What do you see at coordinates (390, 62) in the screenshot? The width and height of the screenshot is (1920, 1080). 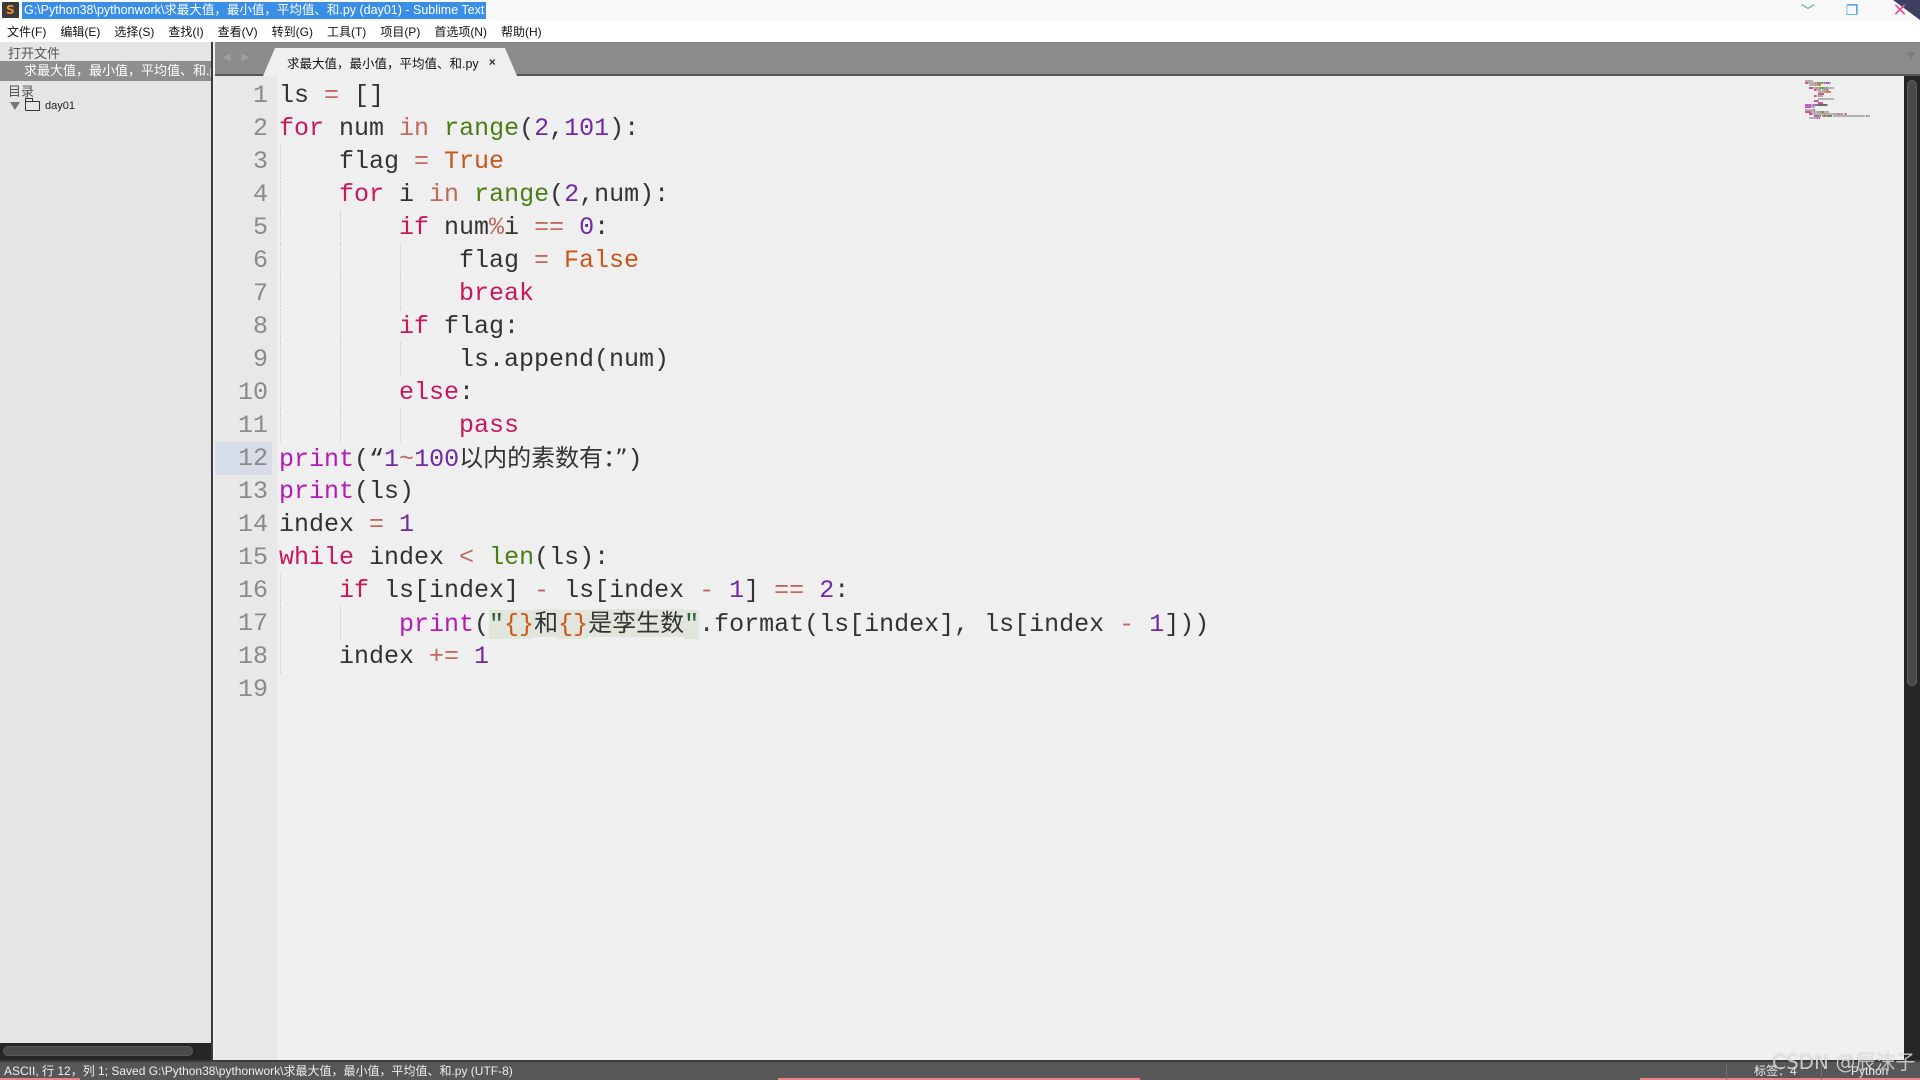 I see `tab-active-file: 求最大值，最小值，平均值、和.py ×` at bounding box center [390, 62].